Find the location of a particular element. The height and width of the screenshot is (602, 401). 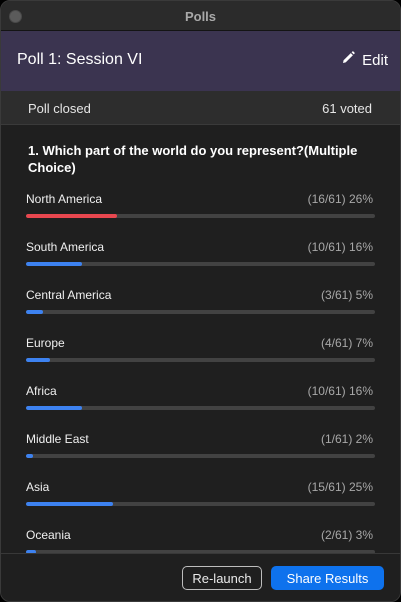

poll-option: Middle East (1/61) 2% is located at coordinates (200, 454).